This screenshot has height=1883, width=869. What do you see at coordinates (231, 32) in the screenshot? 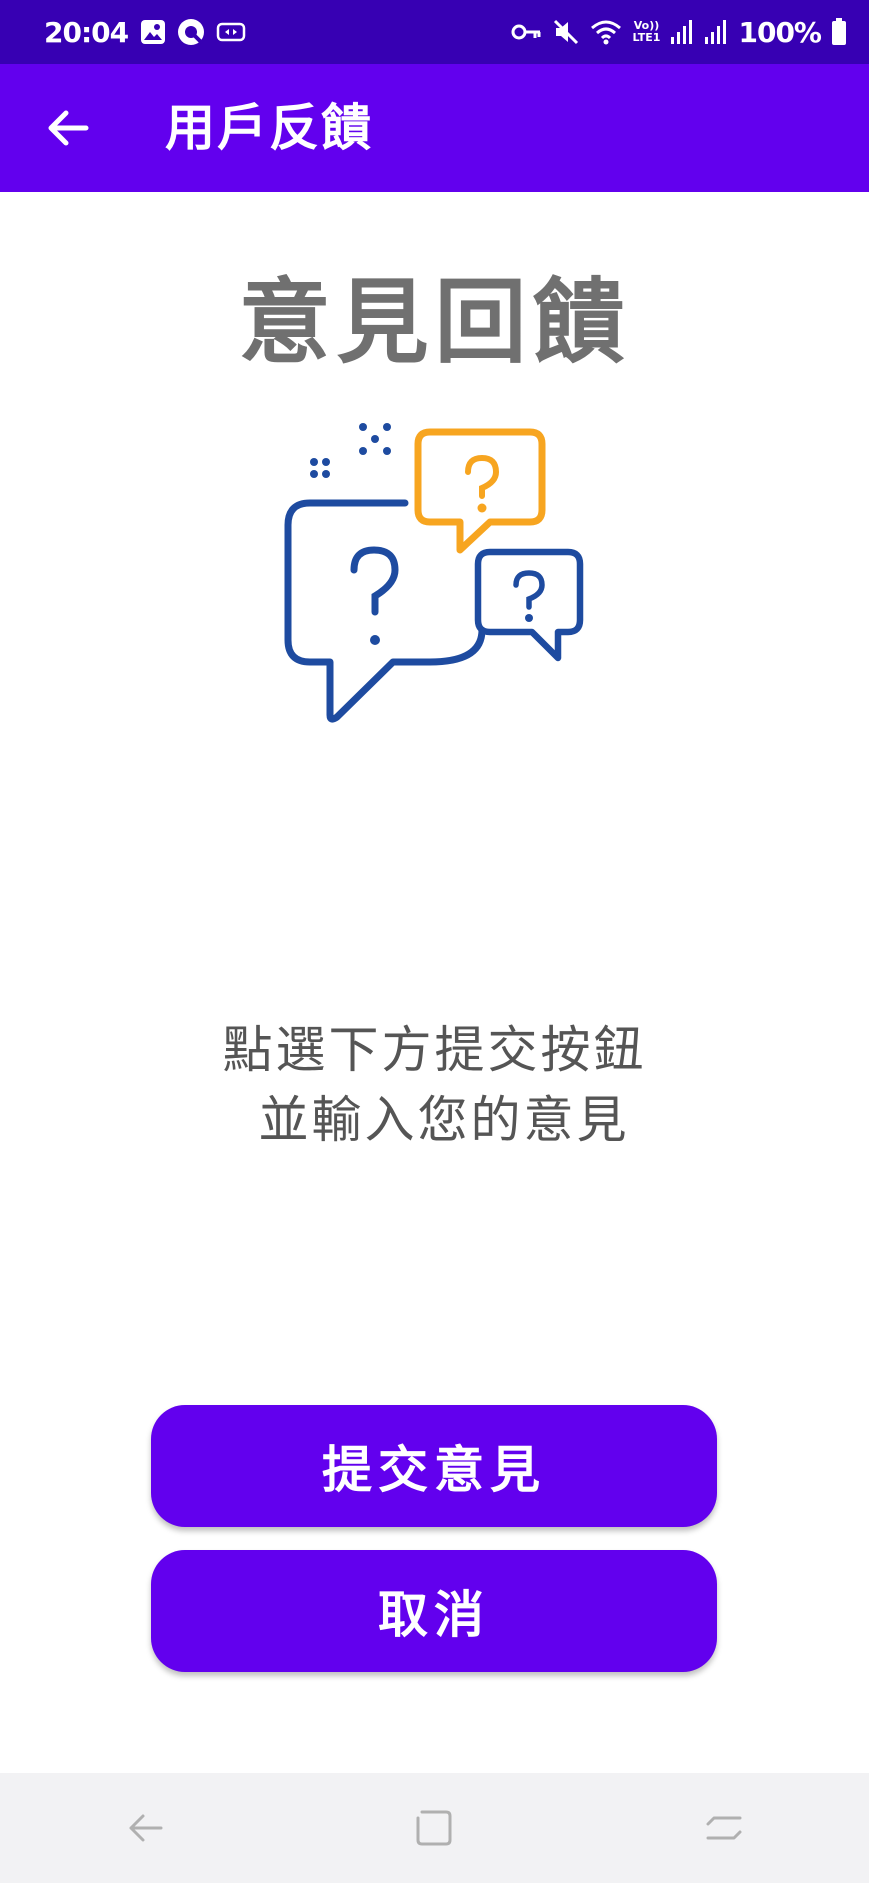
I see `cast-icon` at bounding box center [231, 32].